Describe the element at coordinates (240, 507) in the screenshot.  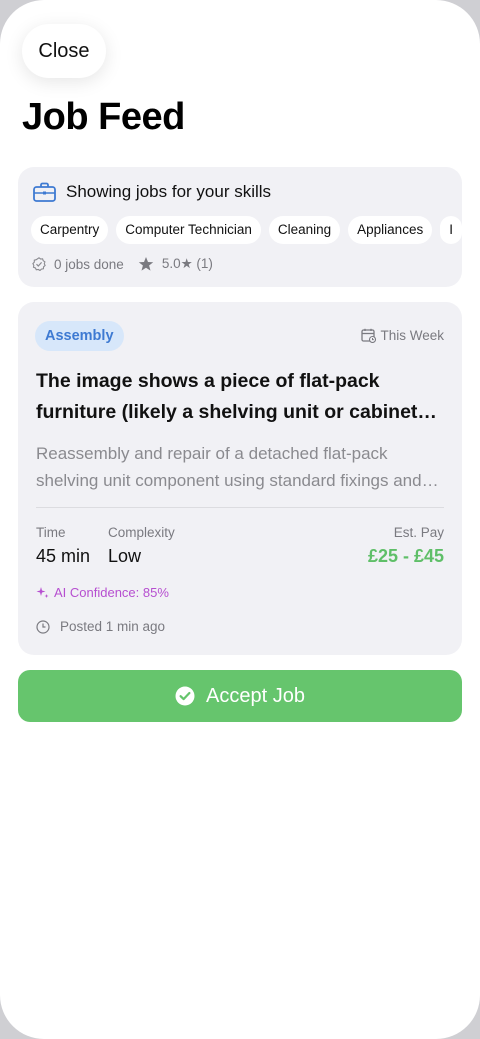
I see `divider` at that location.